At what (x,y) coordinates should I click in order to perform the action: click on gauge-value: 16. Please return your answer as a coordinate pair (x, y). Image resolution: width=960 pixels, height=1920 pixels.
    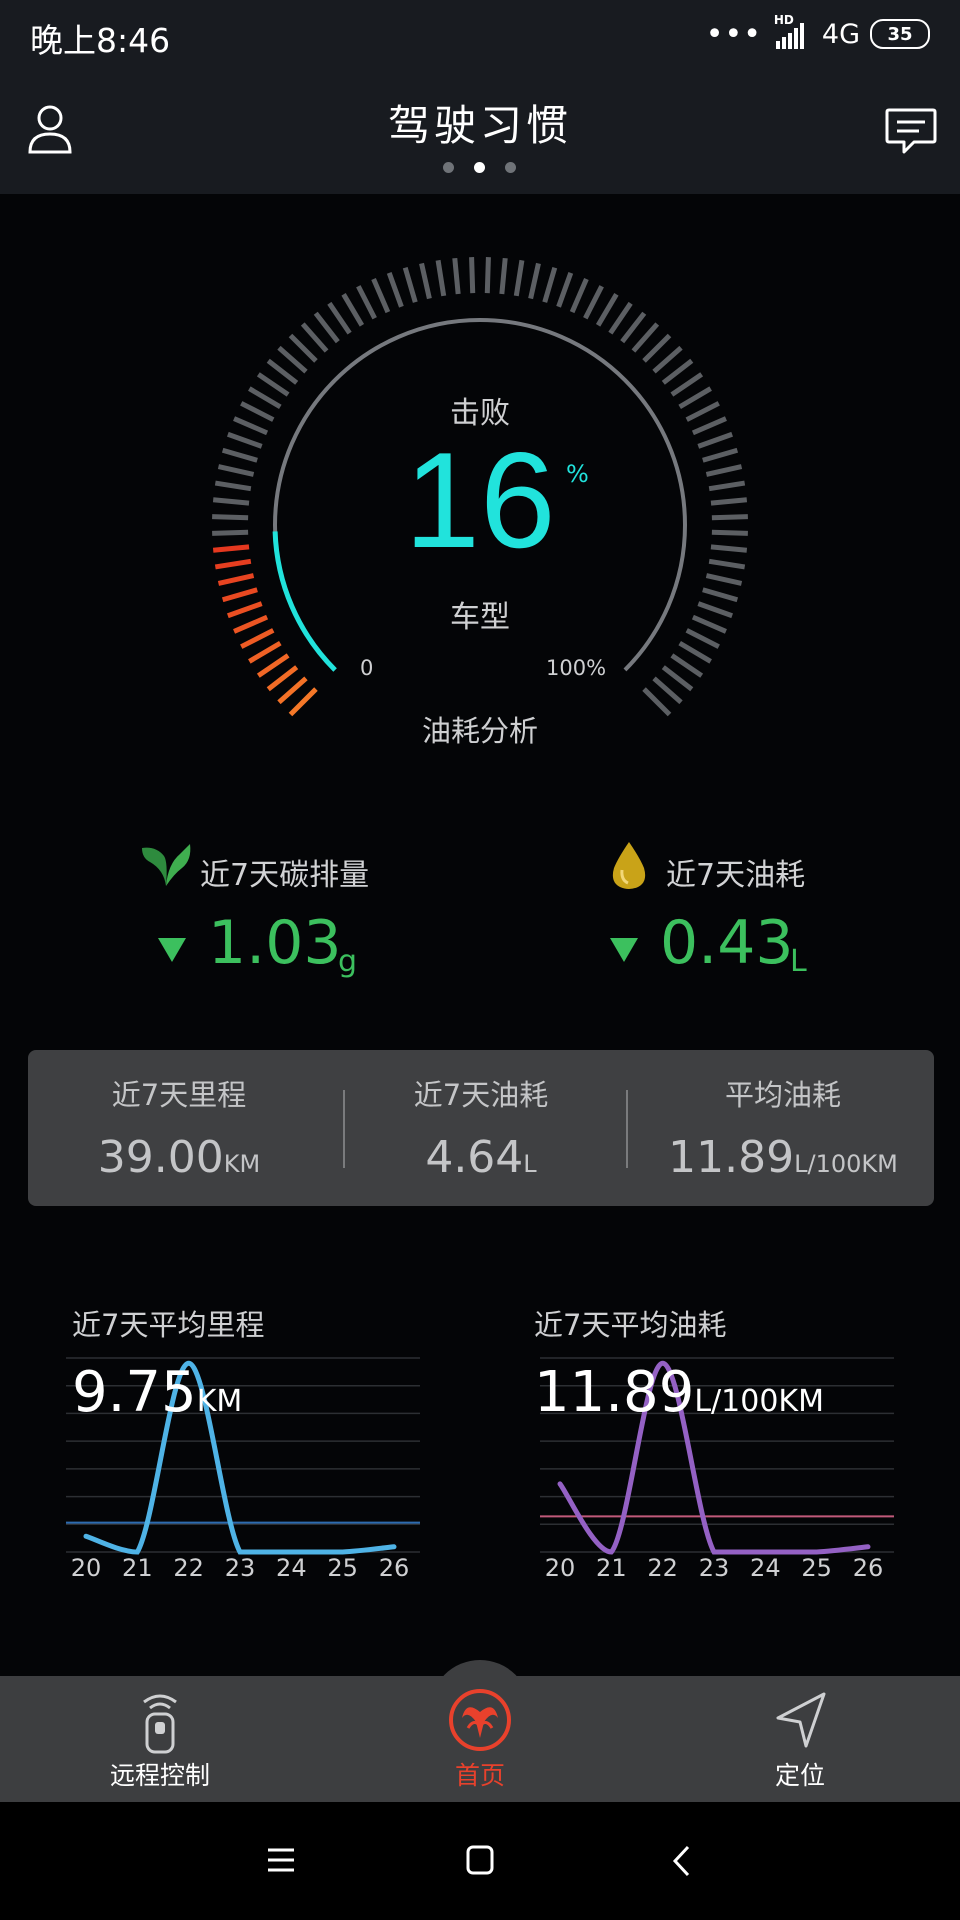
    Looking at the image, I should click on (480, 500).